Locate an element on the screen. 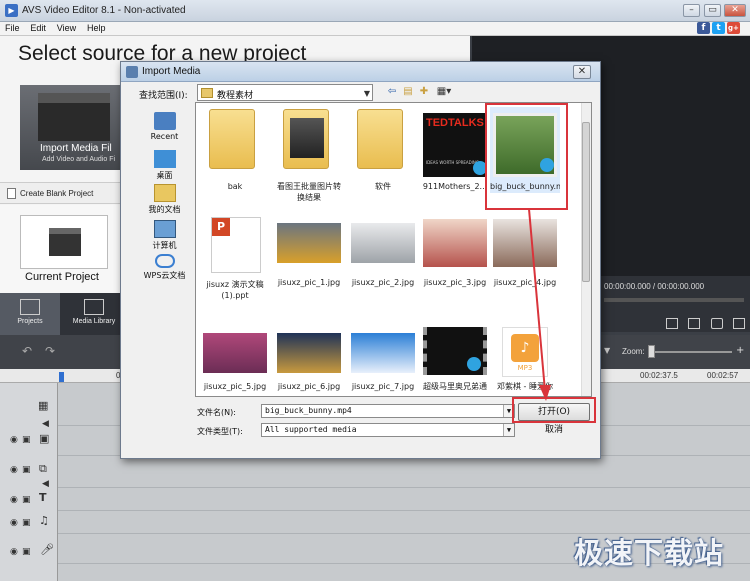  filetype-select: All supported media ▼ is located at coordinates (388, 430).